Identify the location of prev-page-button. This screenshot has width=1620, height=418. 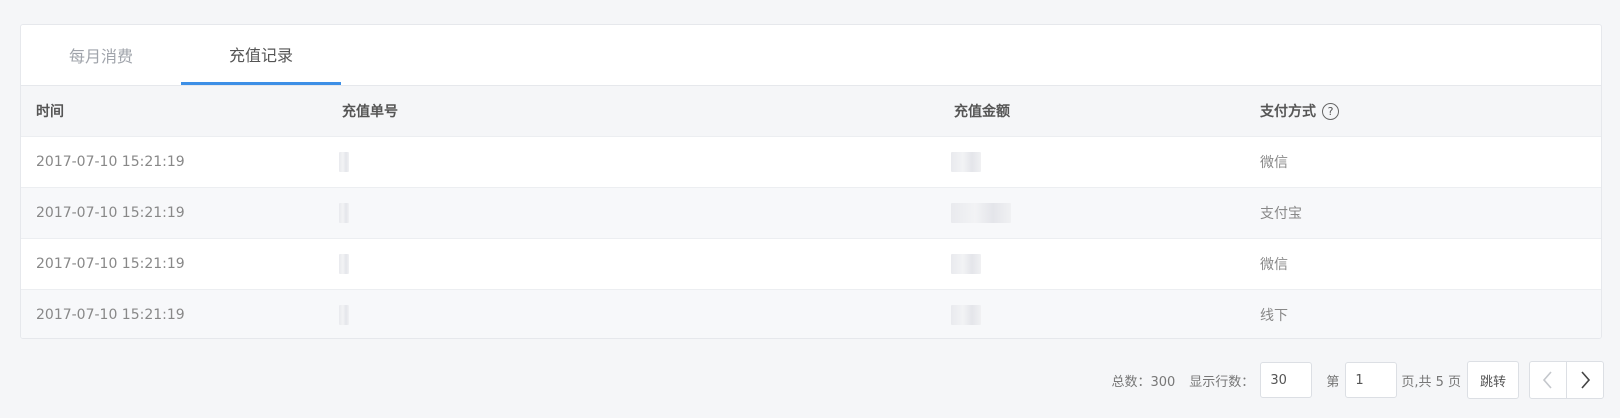
(1548, 380).